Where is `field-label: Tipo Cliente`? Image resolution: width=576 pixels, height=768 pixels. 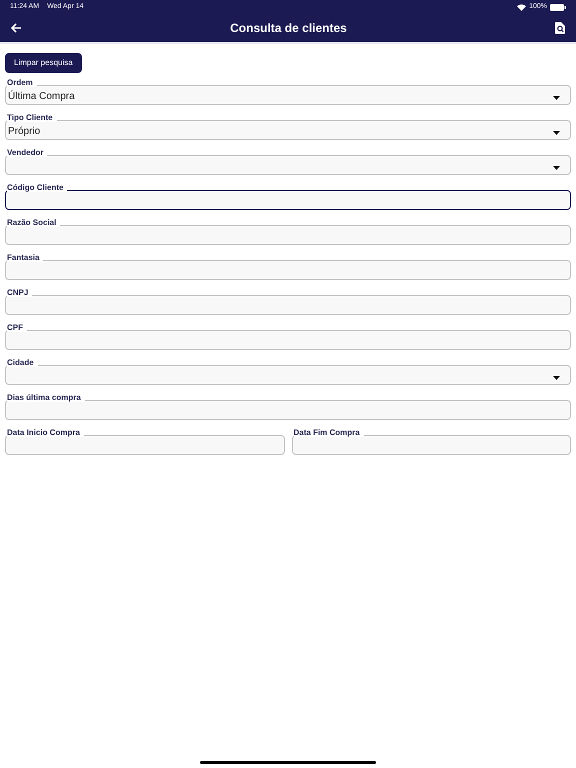 field-label: Tipo Cliente is located at coordinates (32, 117).